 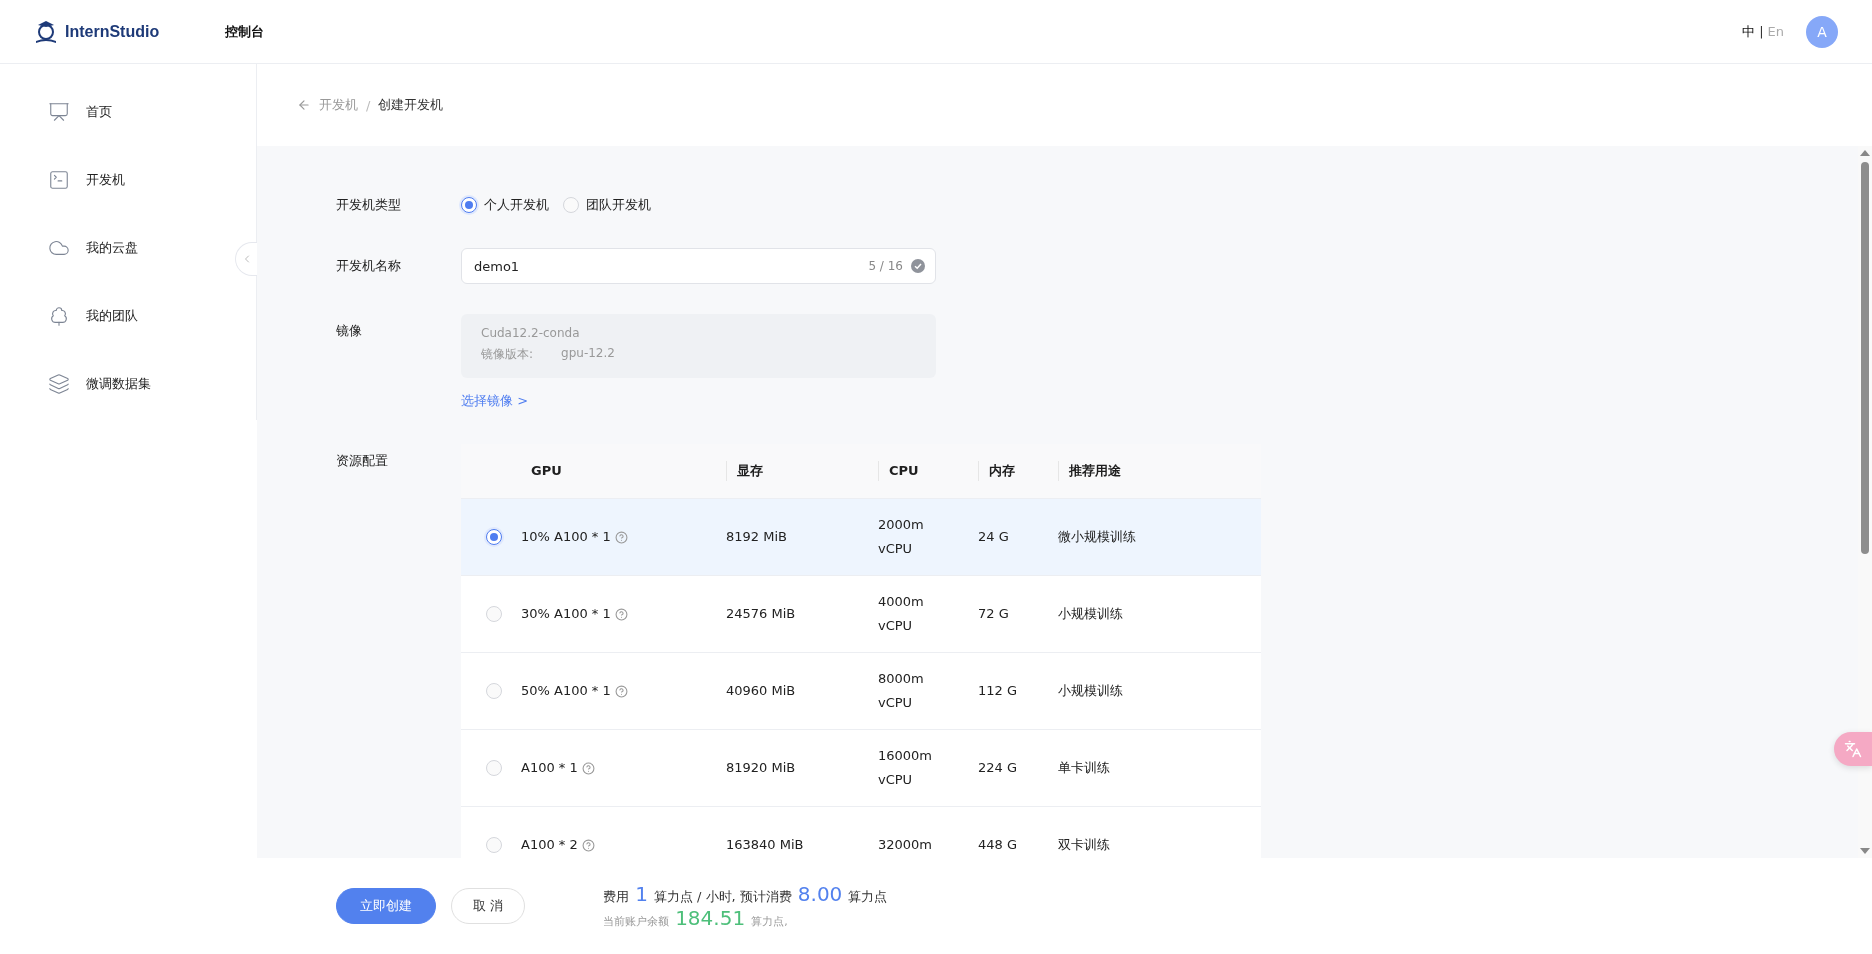 I want to click on table-cell-text: 30% A100 * 1, so click(x=566, y=614).